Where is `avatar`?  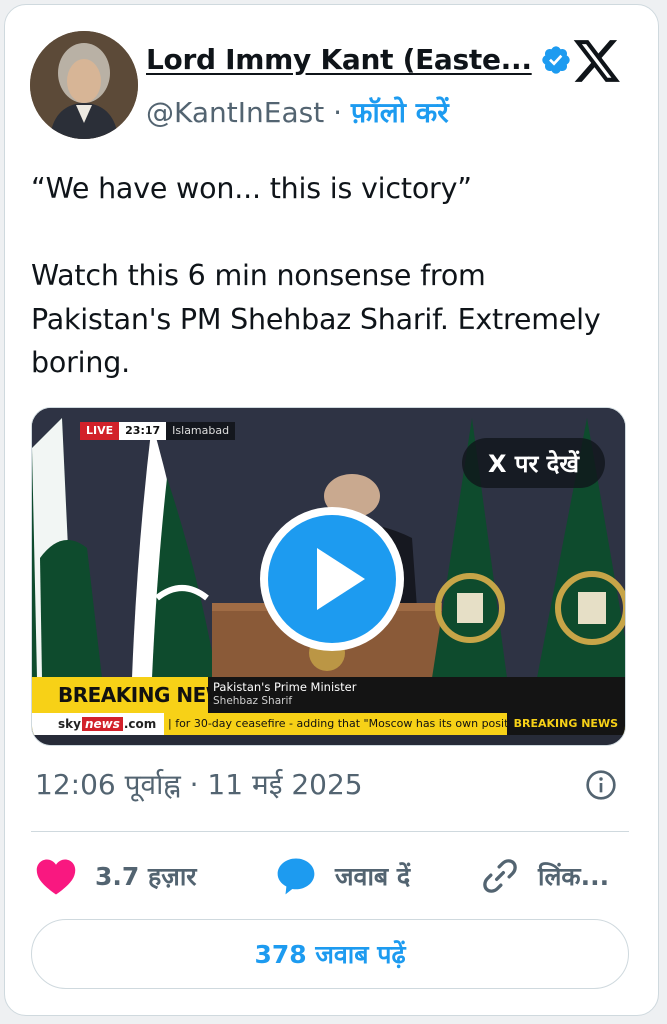
avatar is located at coordinates (84, 85).